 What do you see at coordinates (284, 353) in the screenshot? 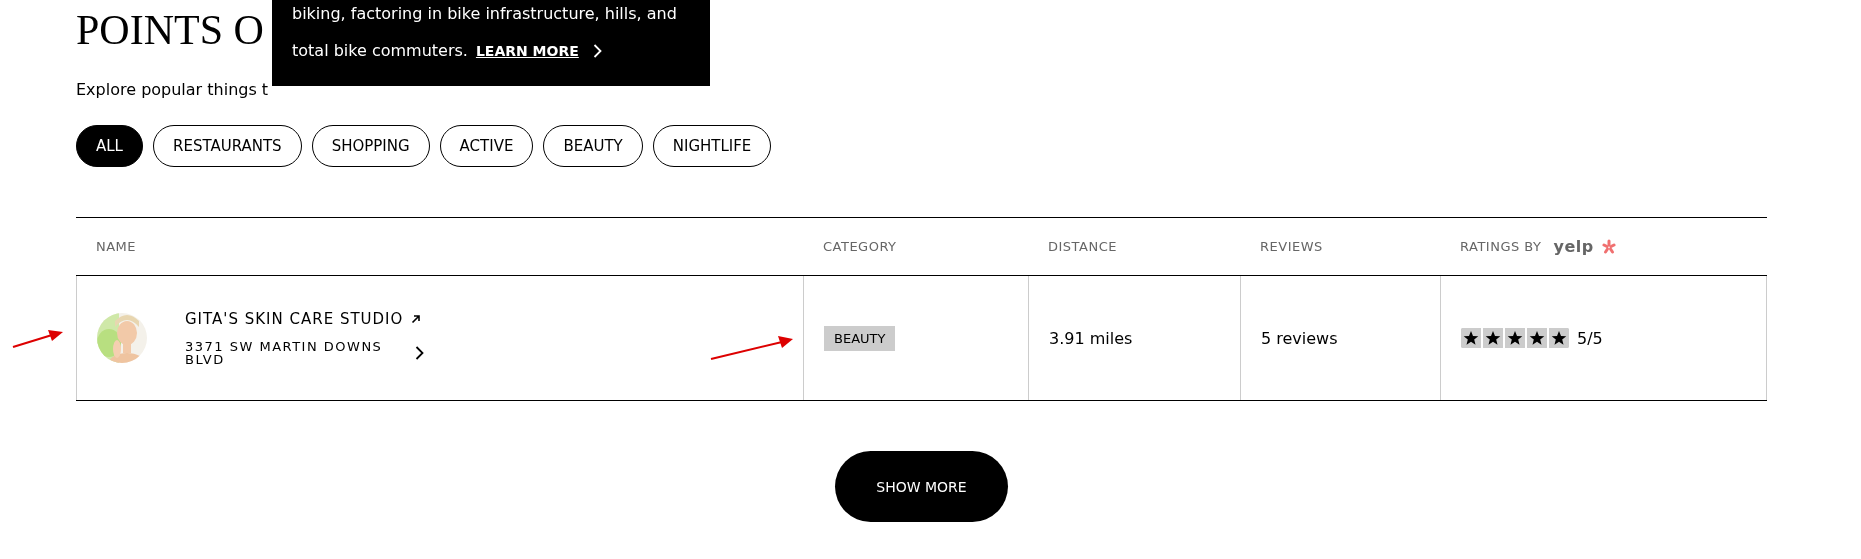
I see `place-address: 3371 SW MARTIN DOWNS BLVD` at bounding box center [284, 353].